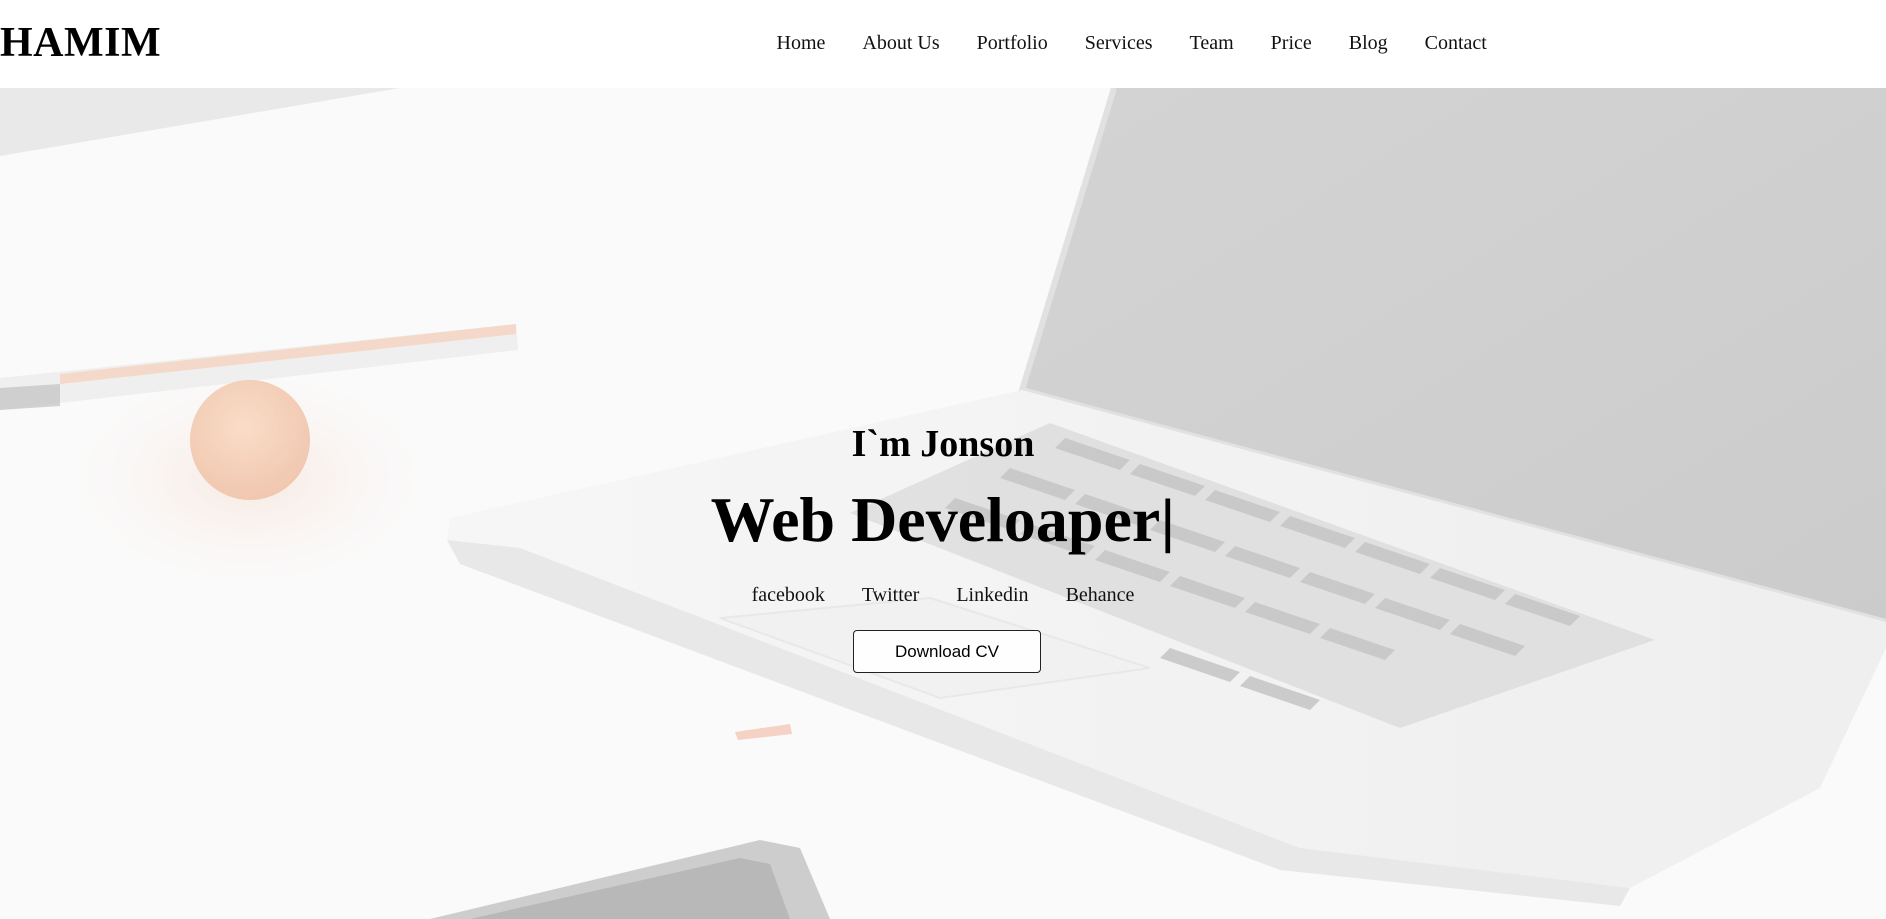 The image size is (1886, 919). Describe the element at coordinates (80, 43) in the screenshot. I see `site-logo: HAMIM` at that location.